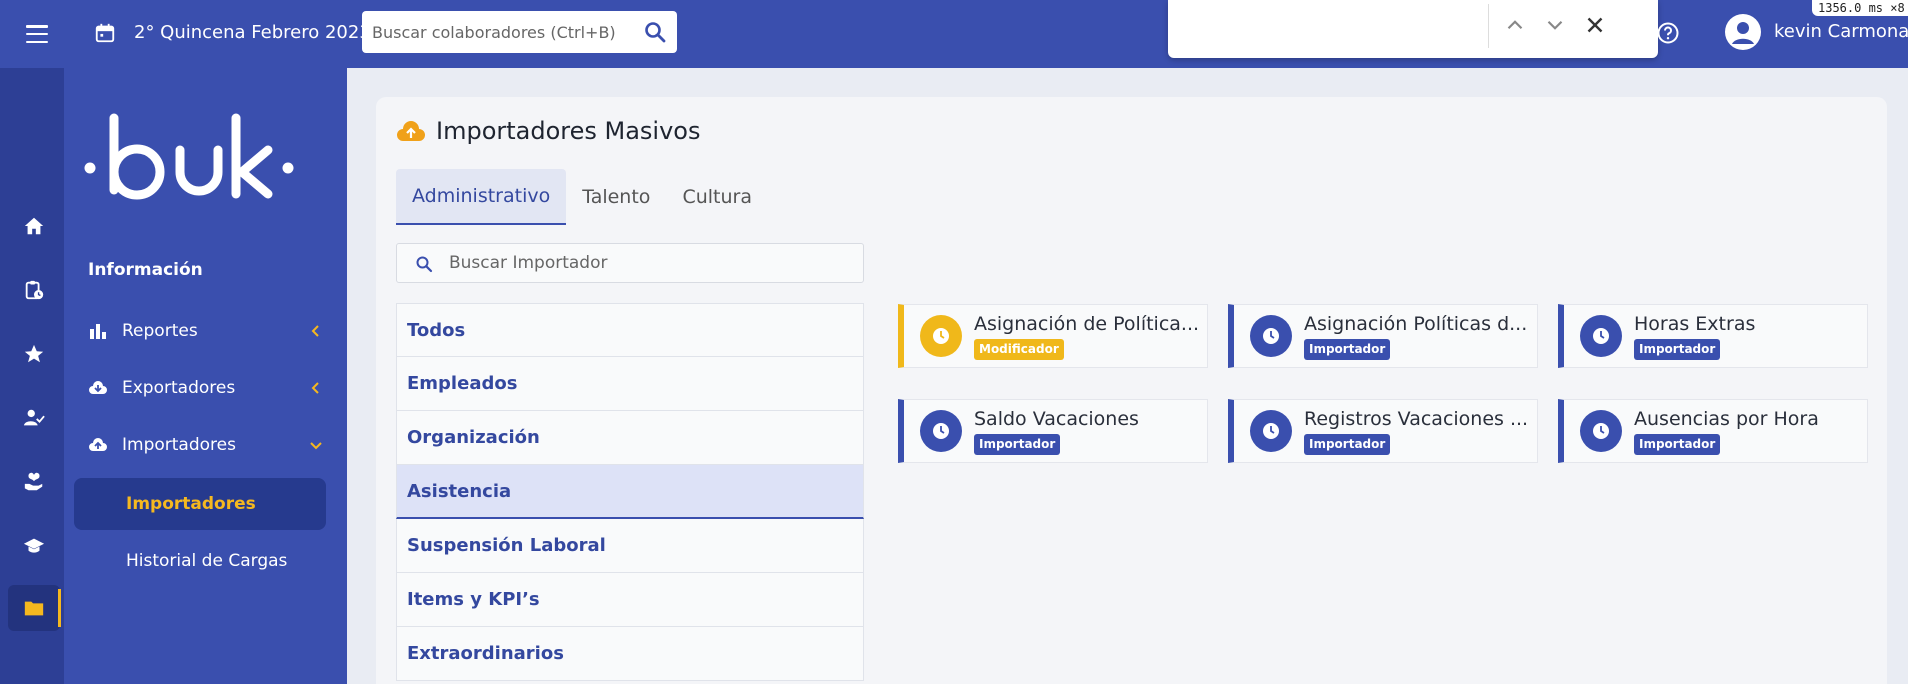 The height and width of the screenshot is (684, 1908). I want to click on icon-rail, so click(32, 376).